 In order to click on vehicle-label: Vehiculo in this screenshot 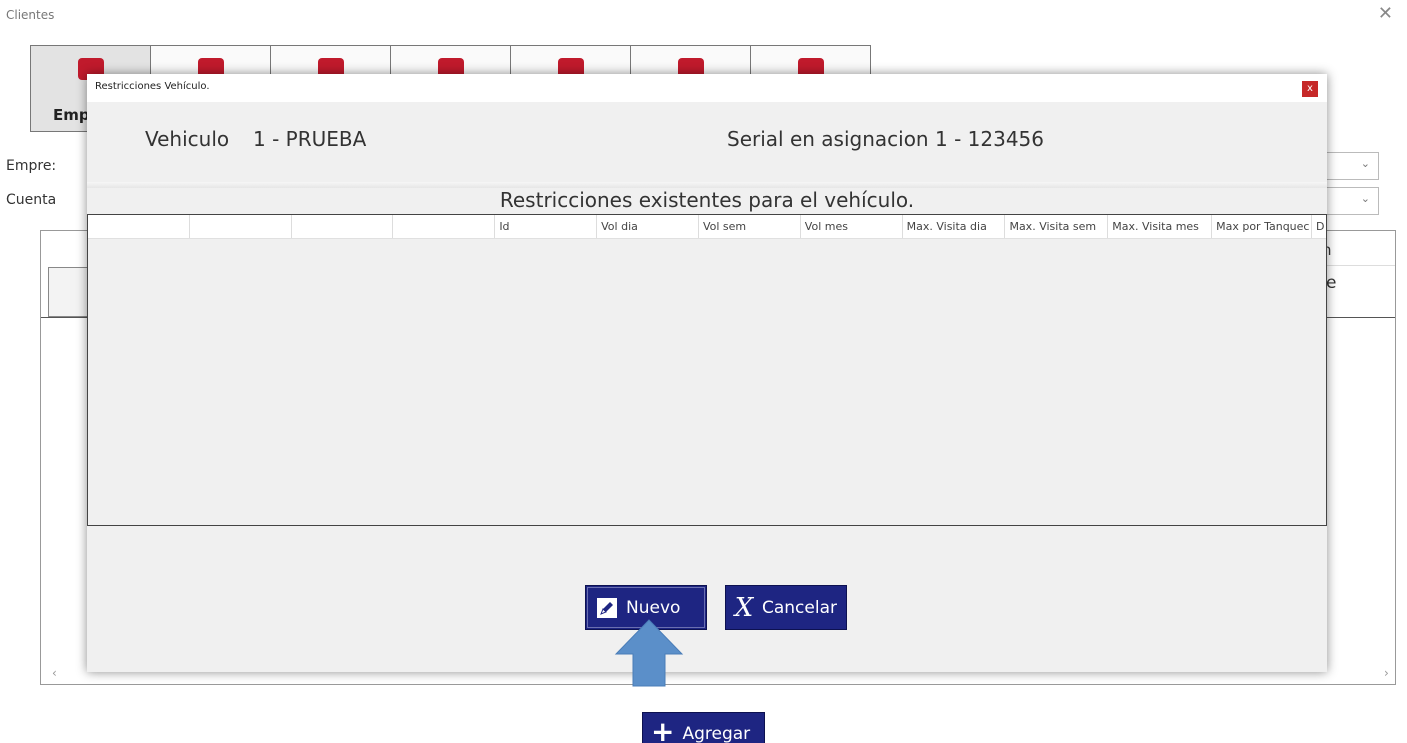, I will do `click(187, 139)`.